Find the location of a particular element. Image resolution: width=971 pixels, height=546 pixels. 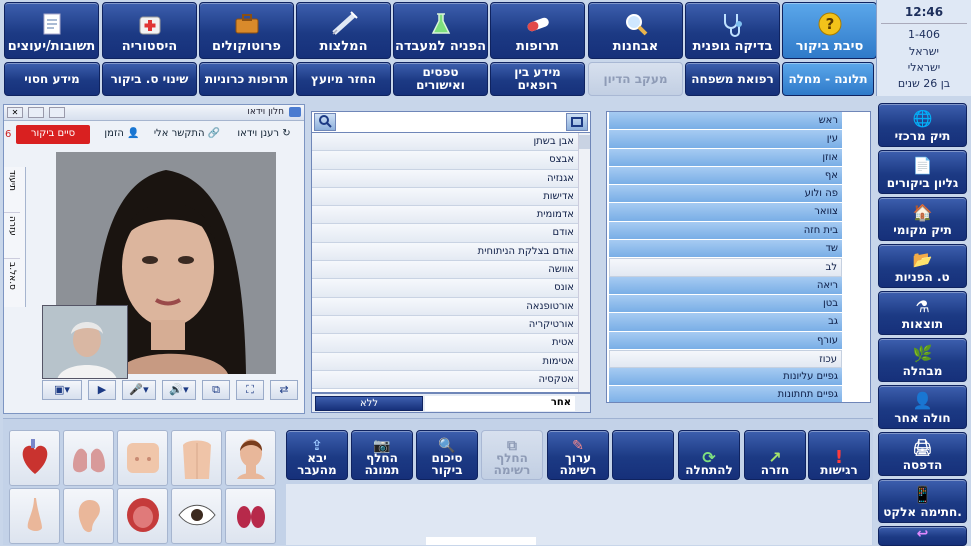

call-me-button: התקשר אלי 🔗 is located at coordinates (187, 134).